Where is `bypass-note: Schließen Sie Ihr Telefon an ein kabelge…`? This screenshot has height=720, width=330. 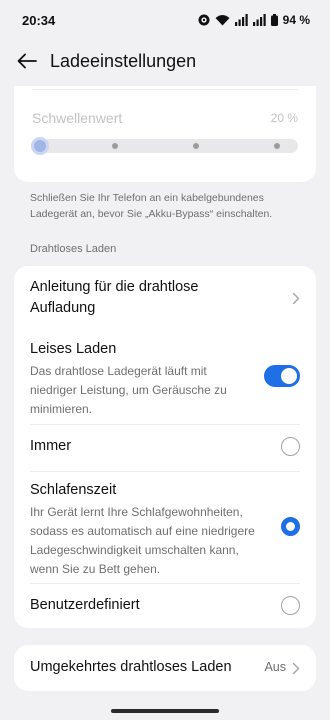 bypass-note: Schließen Sie Ihr Telefon an ein kabelge… is located at coordinates (151, 206).